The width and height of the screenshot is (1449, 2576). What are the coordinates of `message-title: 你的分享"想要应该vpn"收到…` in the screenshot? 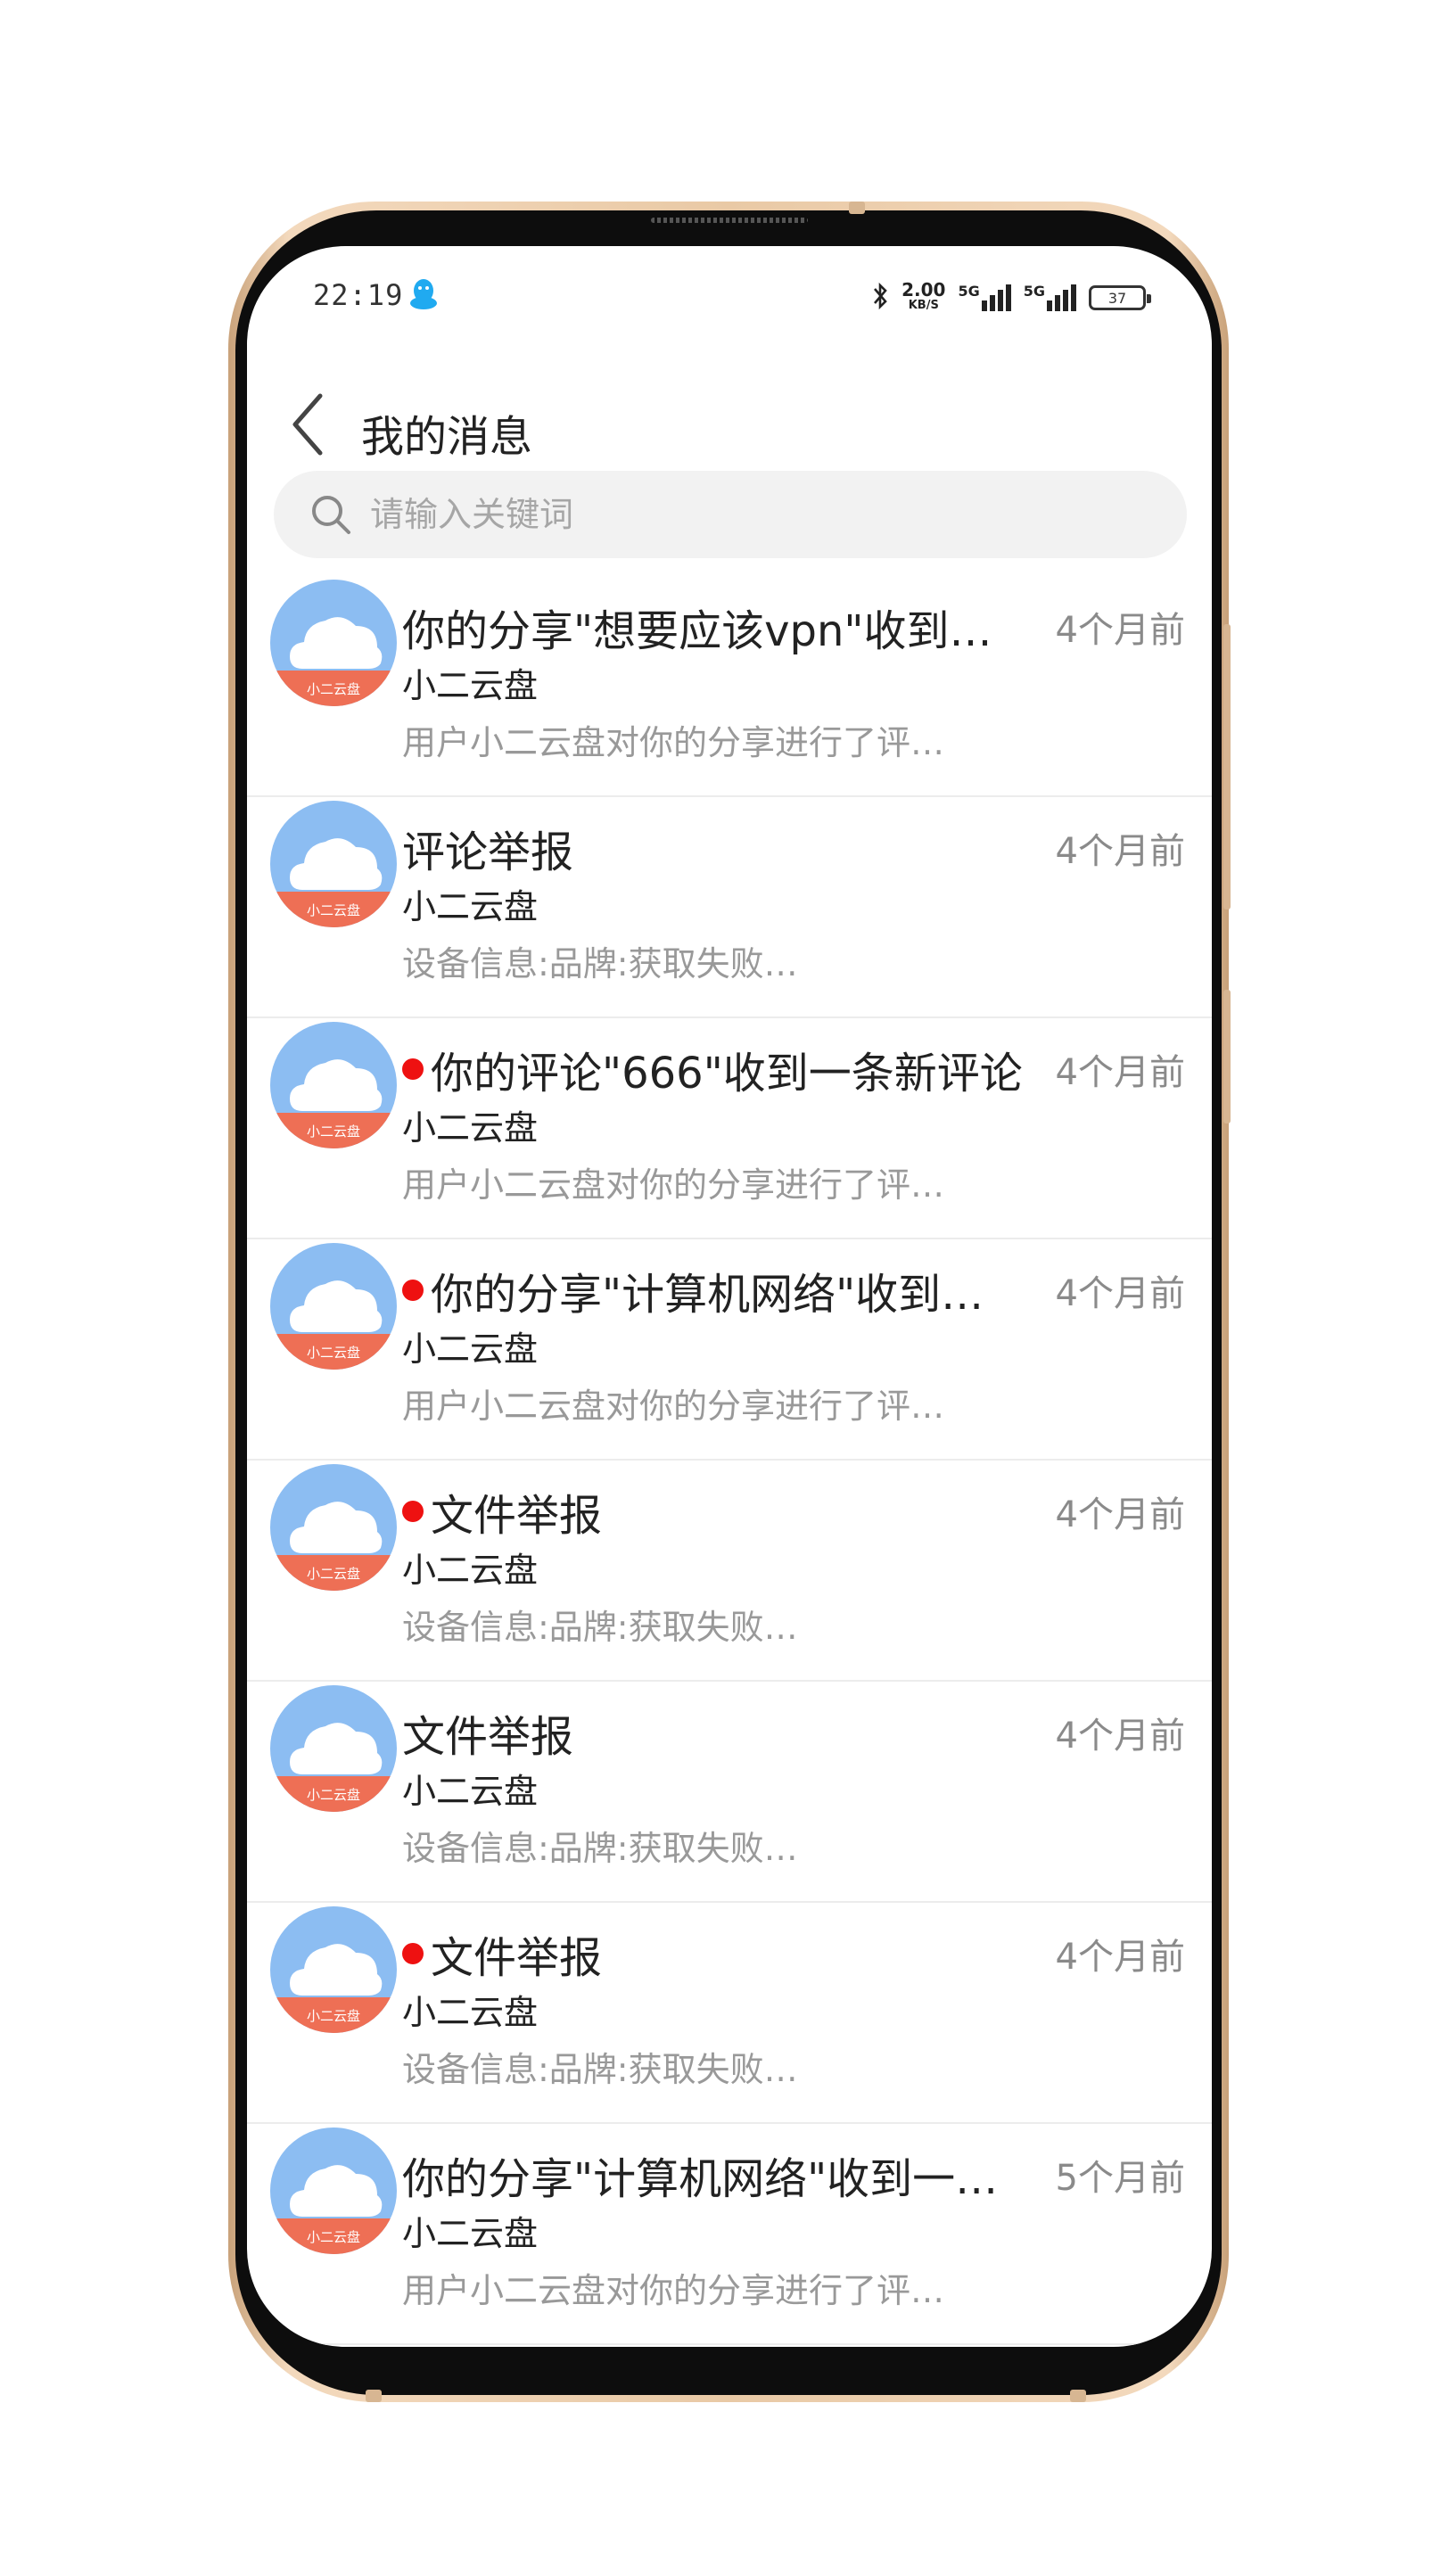 It's located at (723, 627).